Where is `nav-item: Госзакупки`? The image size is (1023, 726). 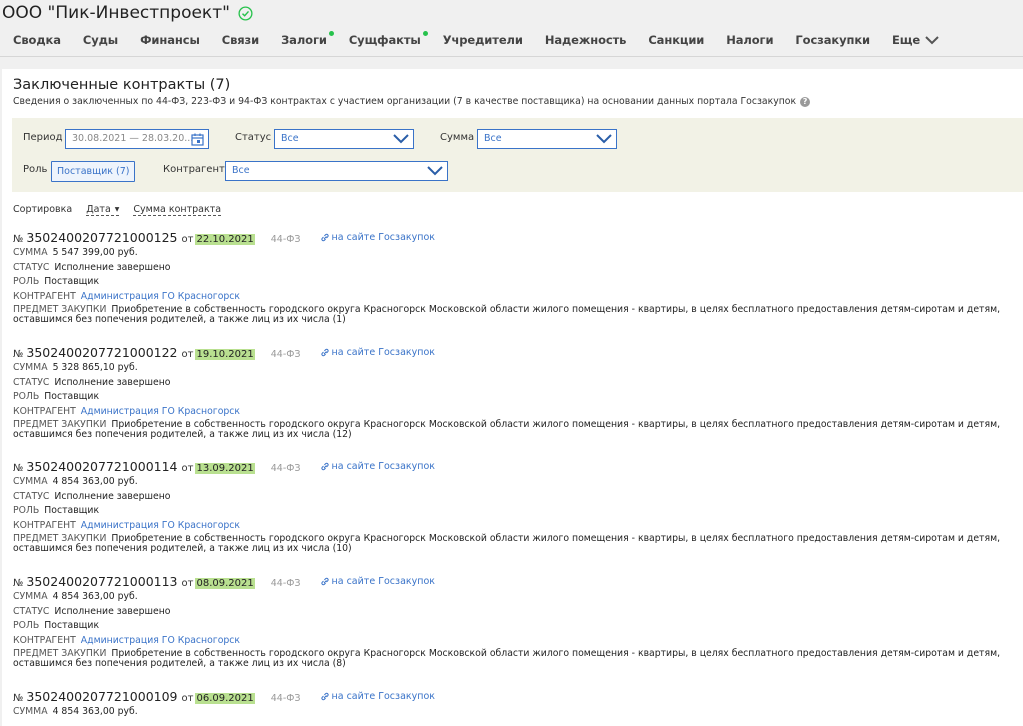
nav-item: Госзакупки is located at coordinates (832, 40).